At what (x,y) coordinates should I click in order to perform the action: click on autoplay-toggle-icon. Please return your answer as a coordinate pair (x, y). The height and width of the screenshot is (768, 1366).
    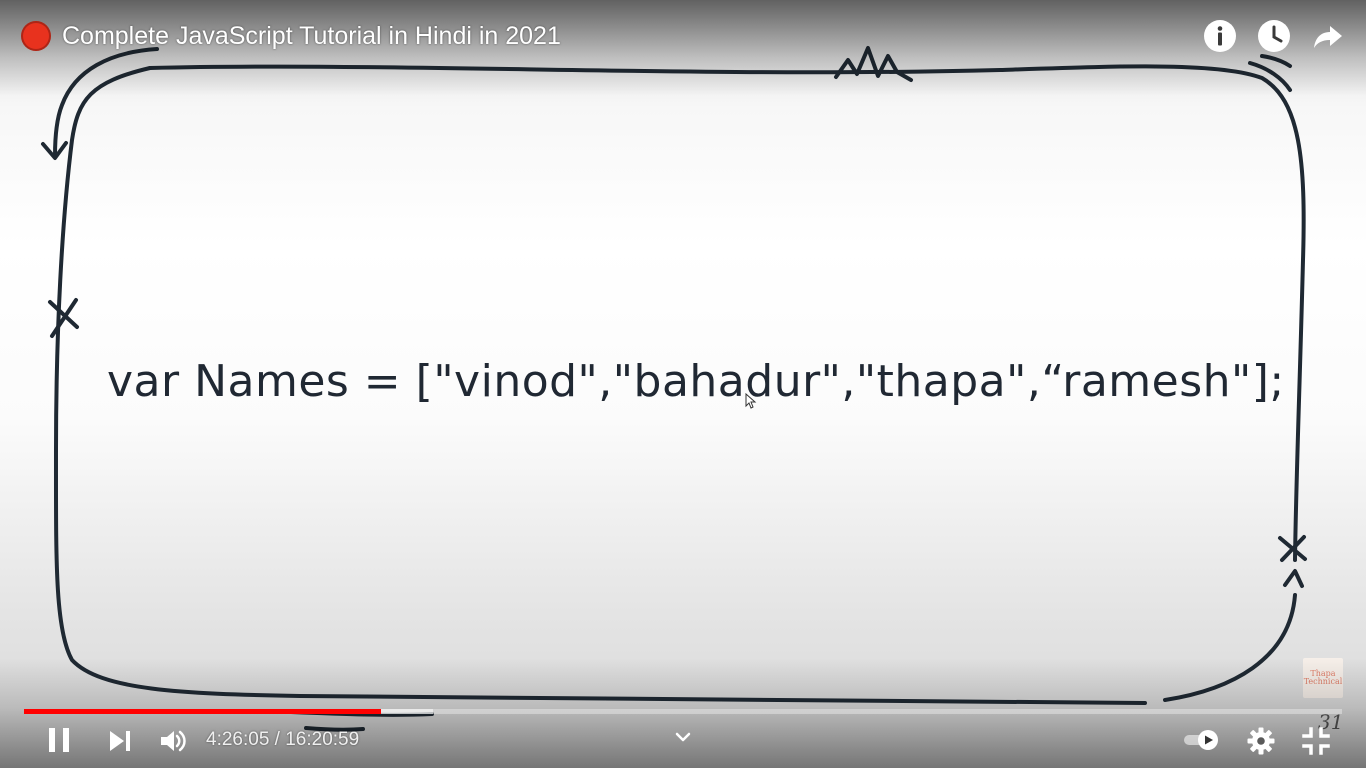
    Looking at the image, I should click on (1201, 740).